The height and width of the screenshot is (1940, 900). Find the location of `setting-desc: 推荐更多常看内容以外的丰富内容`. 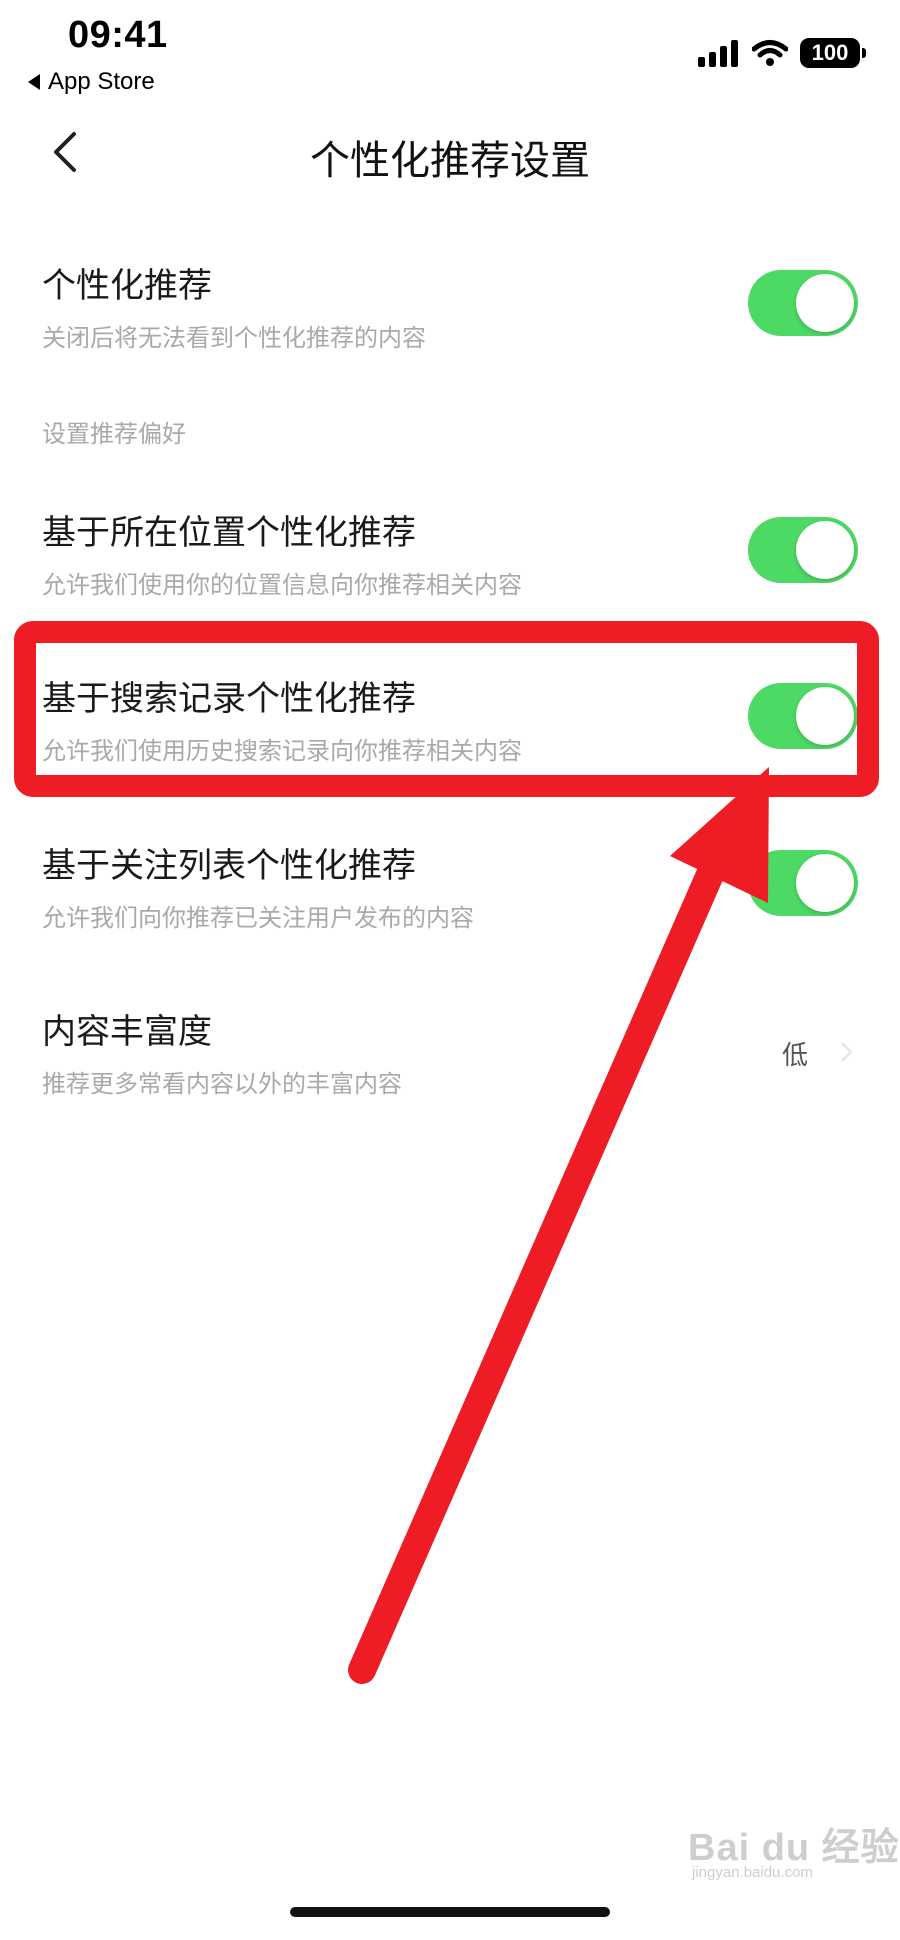

setting-desc: 推荐更多常看内容以外的丰富内容 is located at coordinates (222, 1084).